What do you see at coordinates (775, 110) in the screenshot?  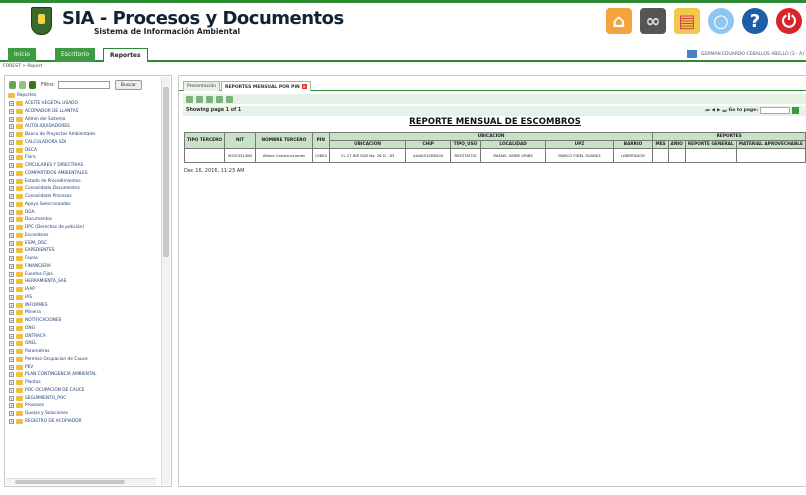 I see `go-to-page-input` at bounding box center [775, 110].